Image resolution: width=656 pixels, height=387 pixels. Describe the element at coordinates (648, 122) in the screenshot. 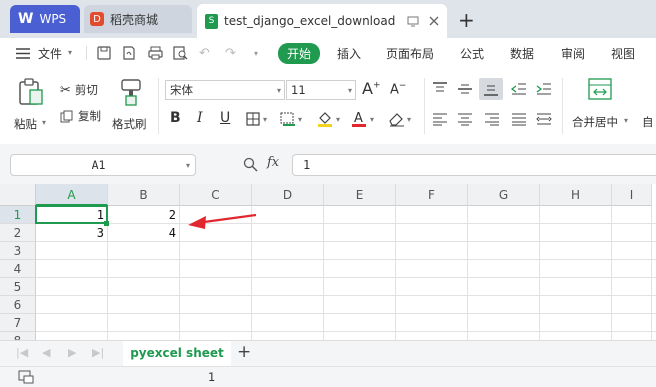

I see `auto-wrap-label: 自` at that location.